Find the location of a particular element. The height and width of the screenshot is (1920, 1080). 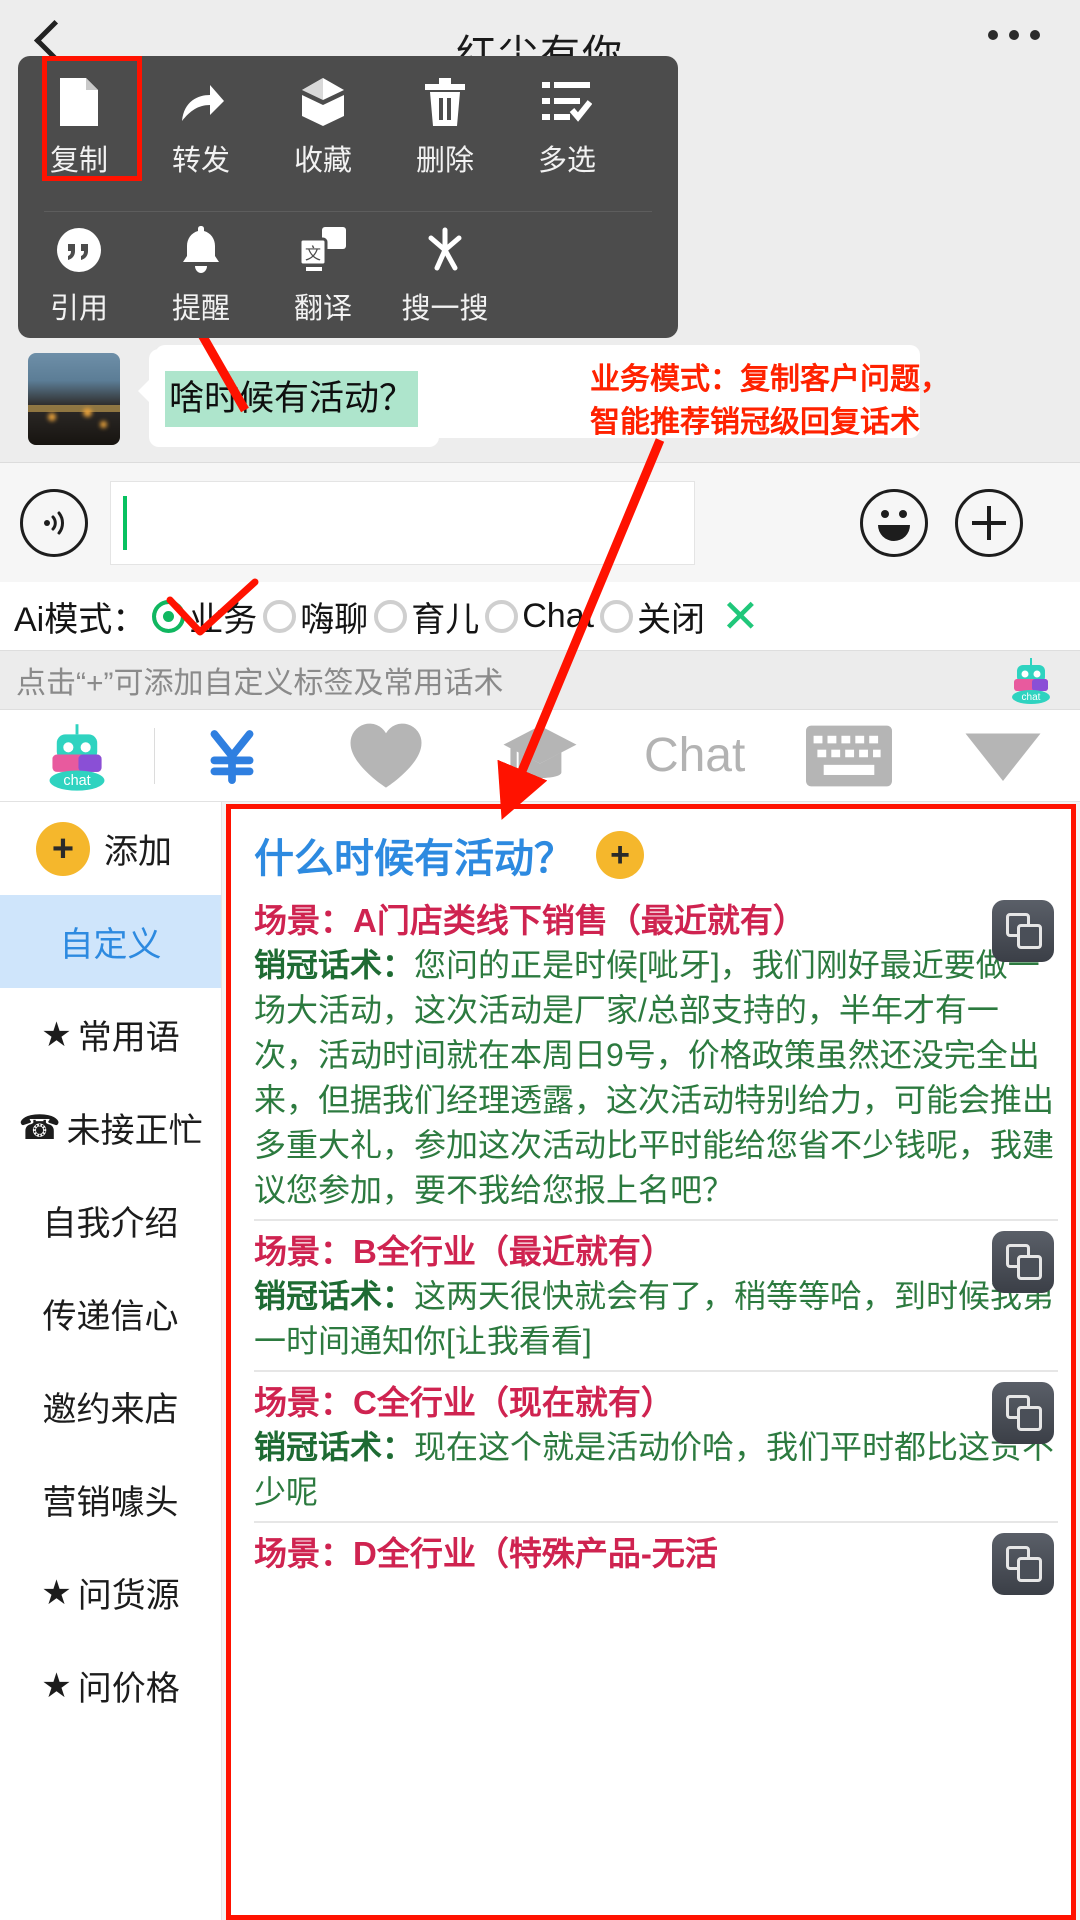

ai-mode-option-chatfun: 嗨聊 is located at coordinates (315, 616).